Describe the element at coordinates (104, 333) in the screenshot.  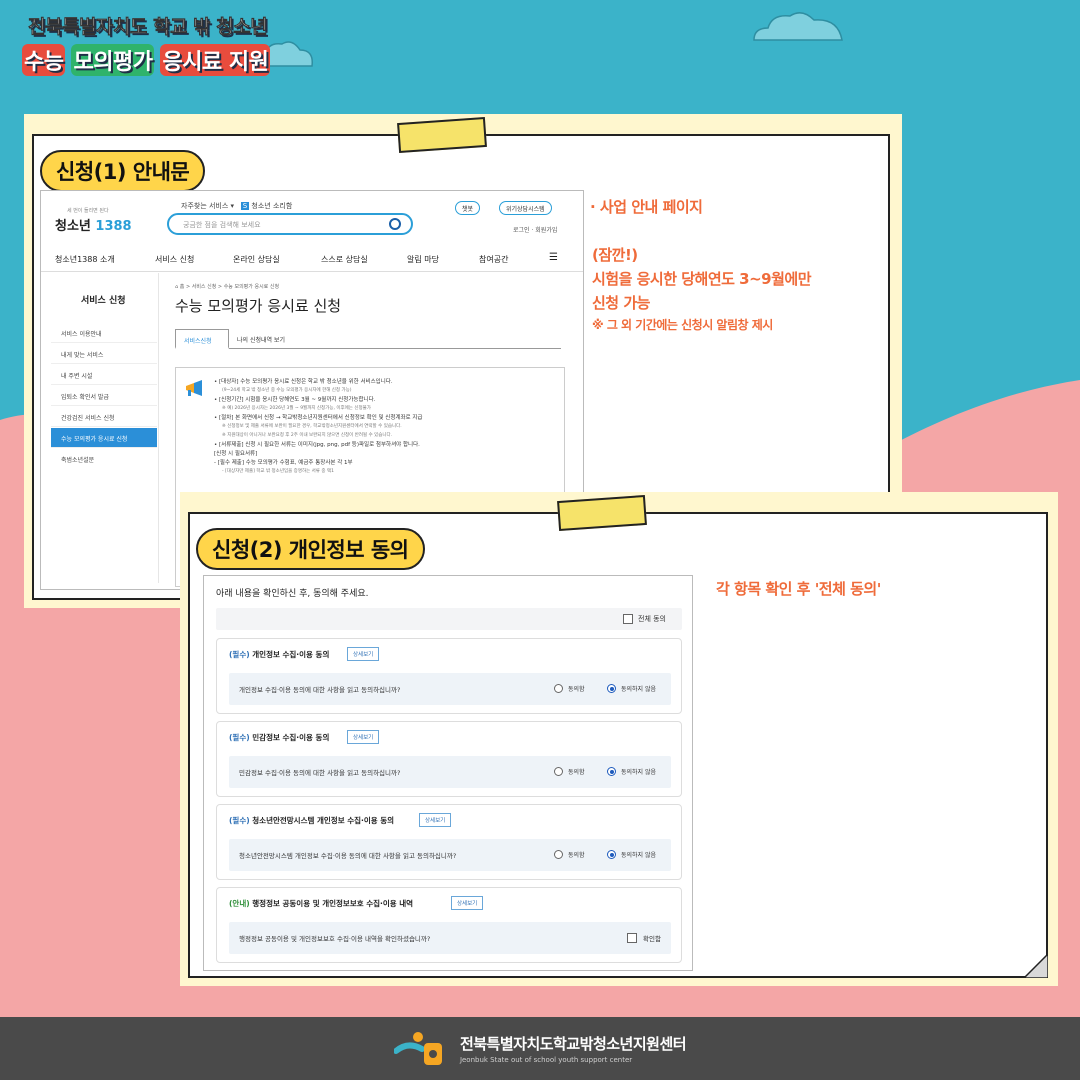
I see `sidebar-item: 서비스 이용안내` at that location.